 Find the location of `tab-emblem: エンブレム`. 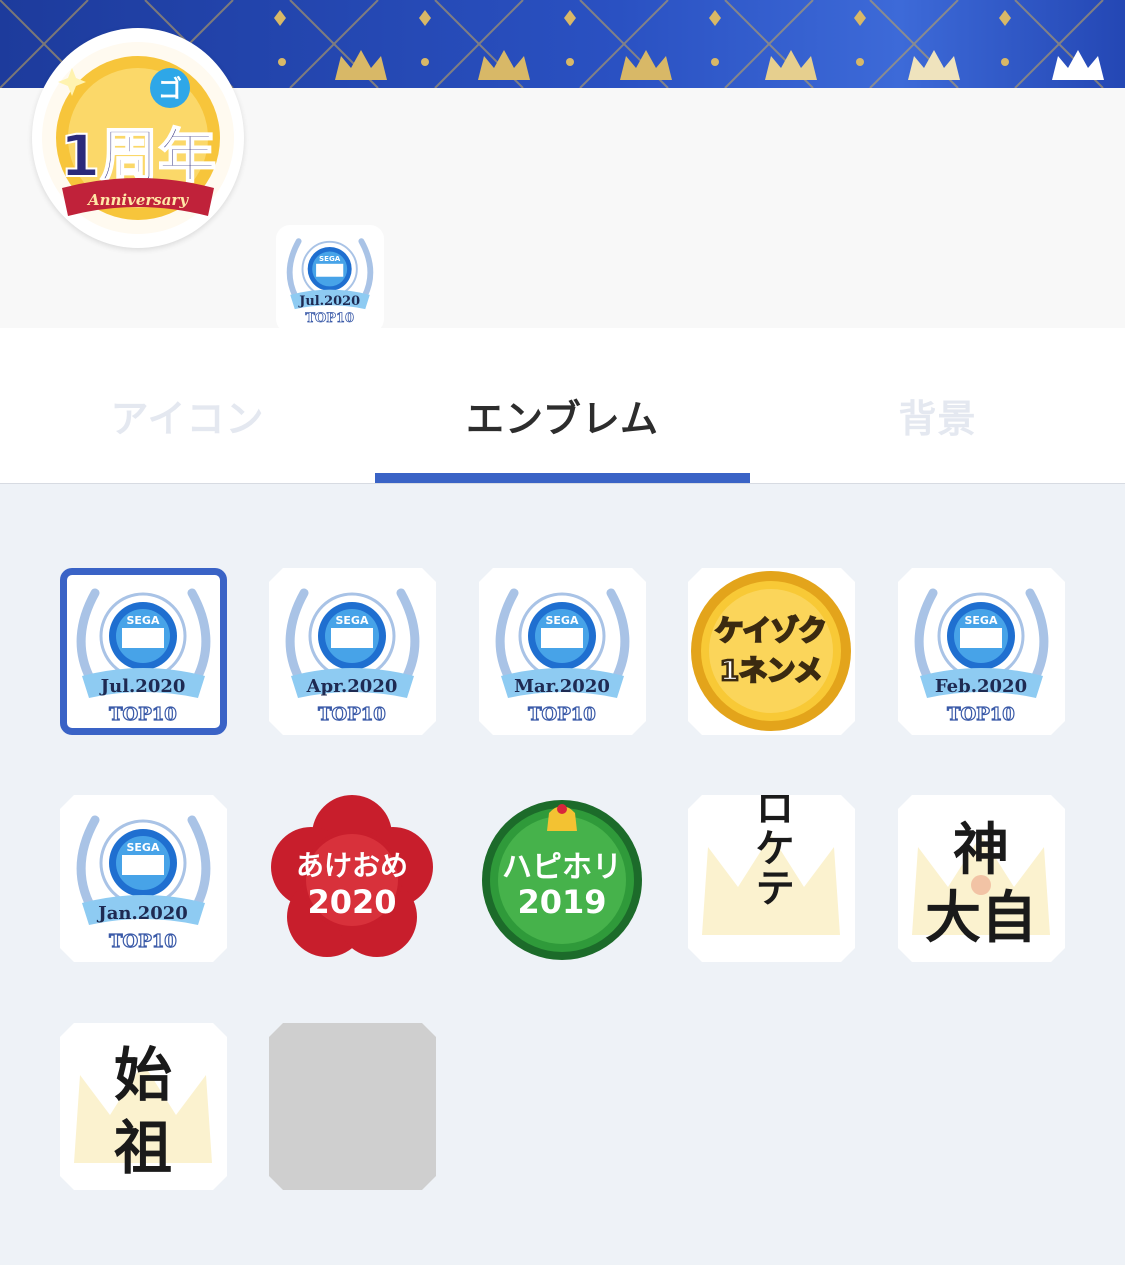

tab-emblem: エンブレム is located at coordinates (562, 415).